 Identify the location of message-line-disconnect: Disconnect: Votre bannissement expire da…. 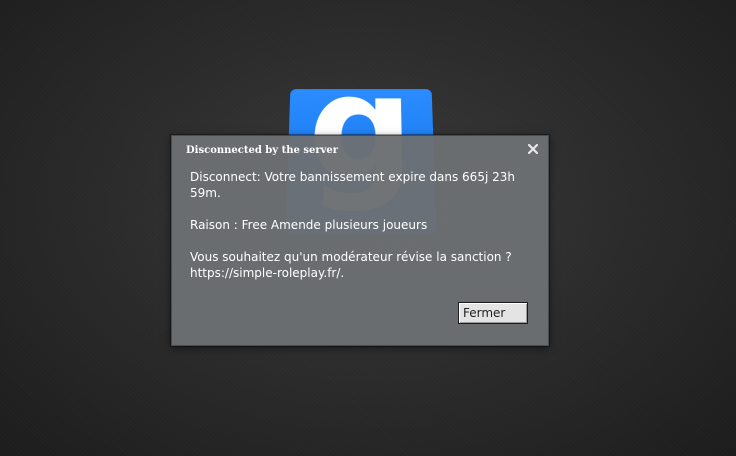
(352, 185).